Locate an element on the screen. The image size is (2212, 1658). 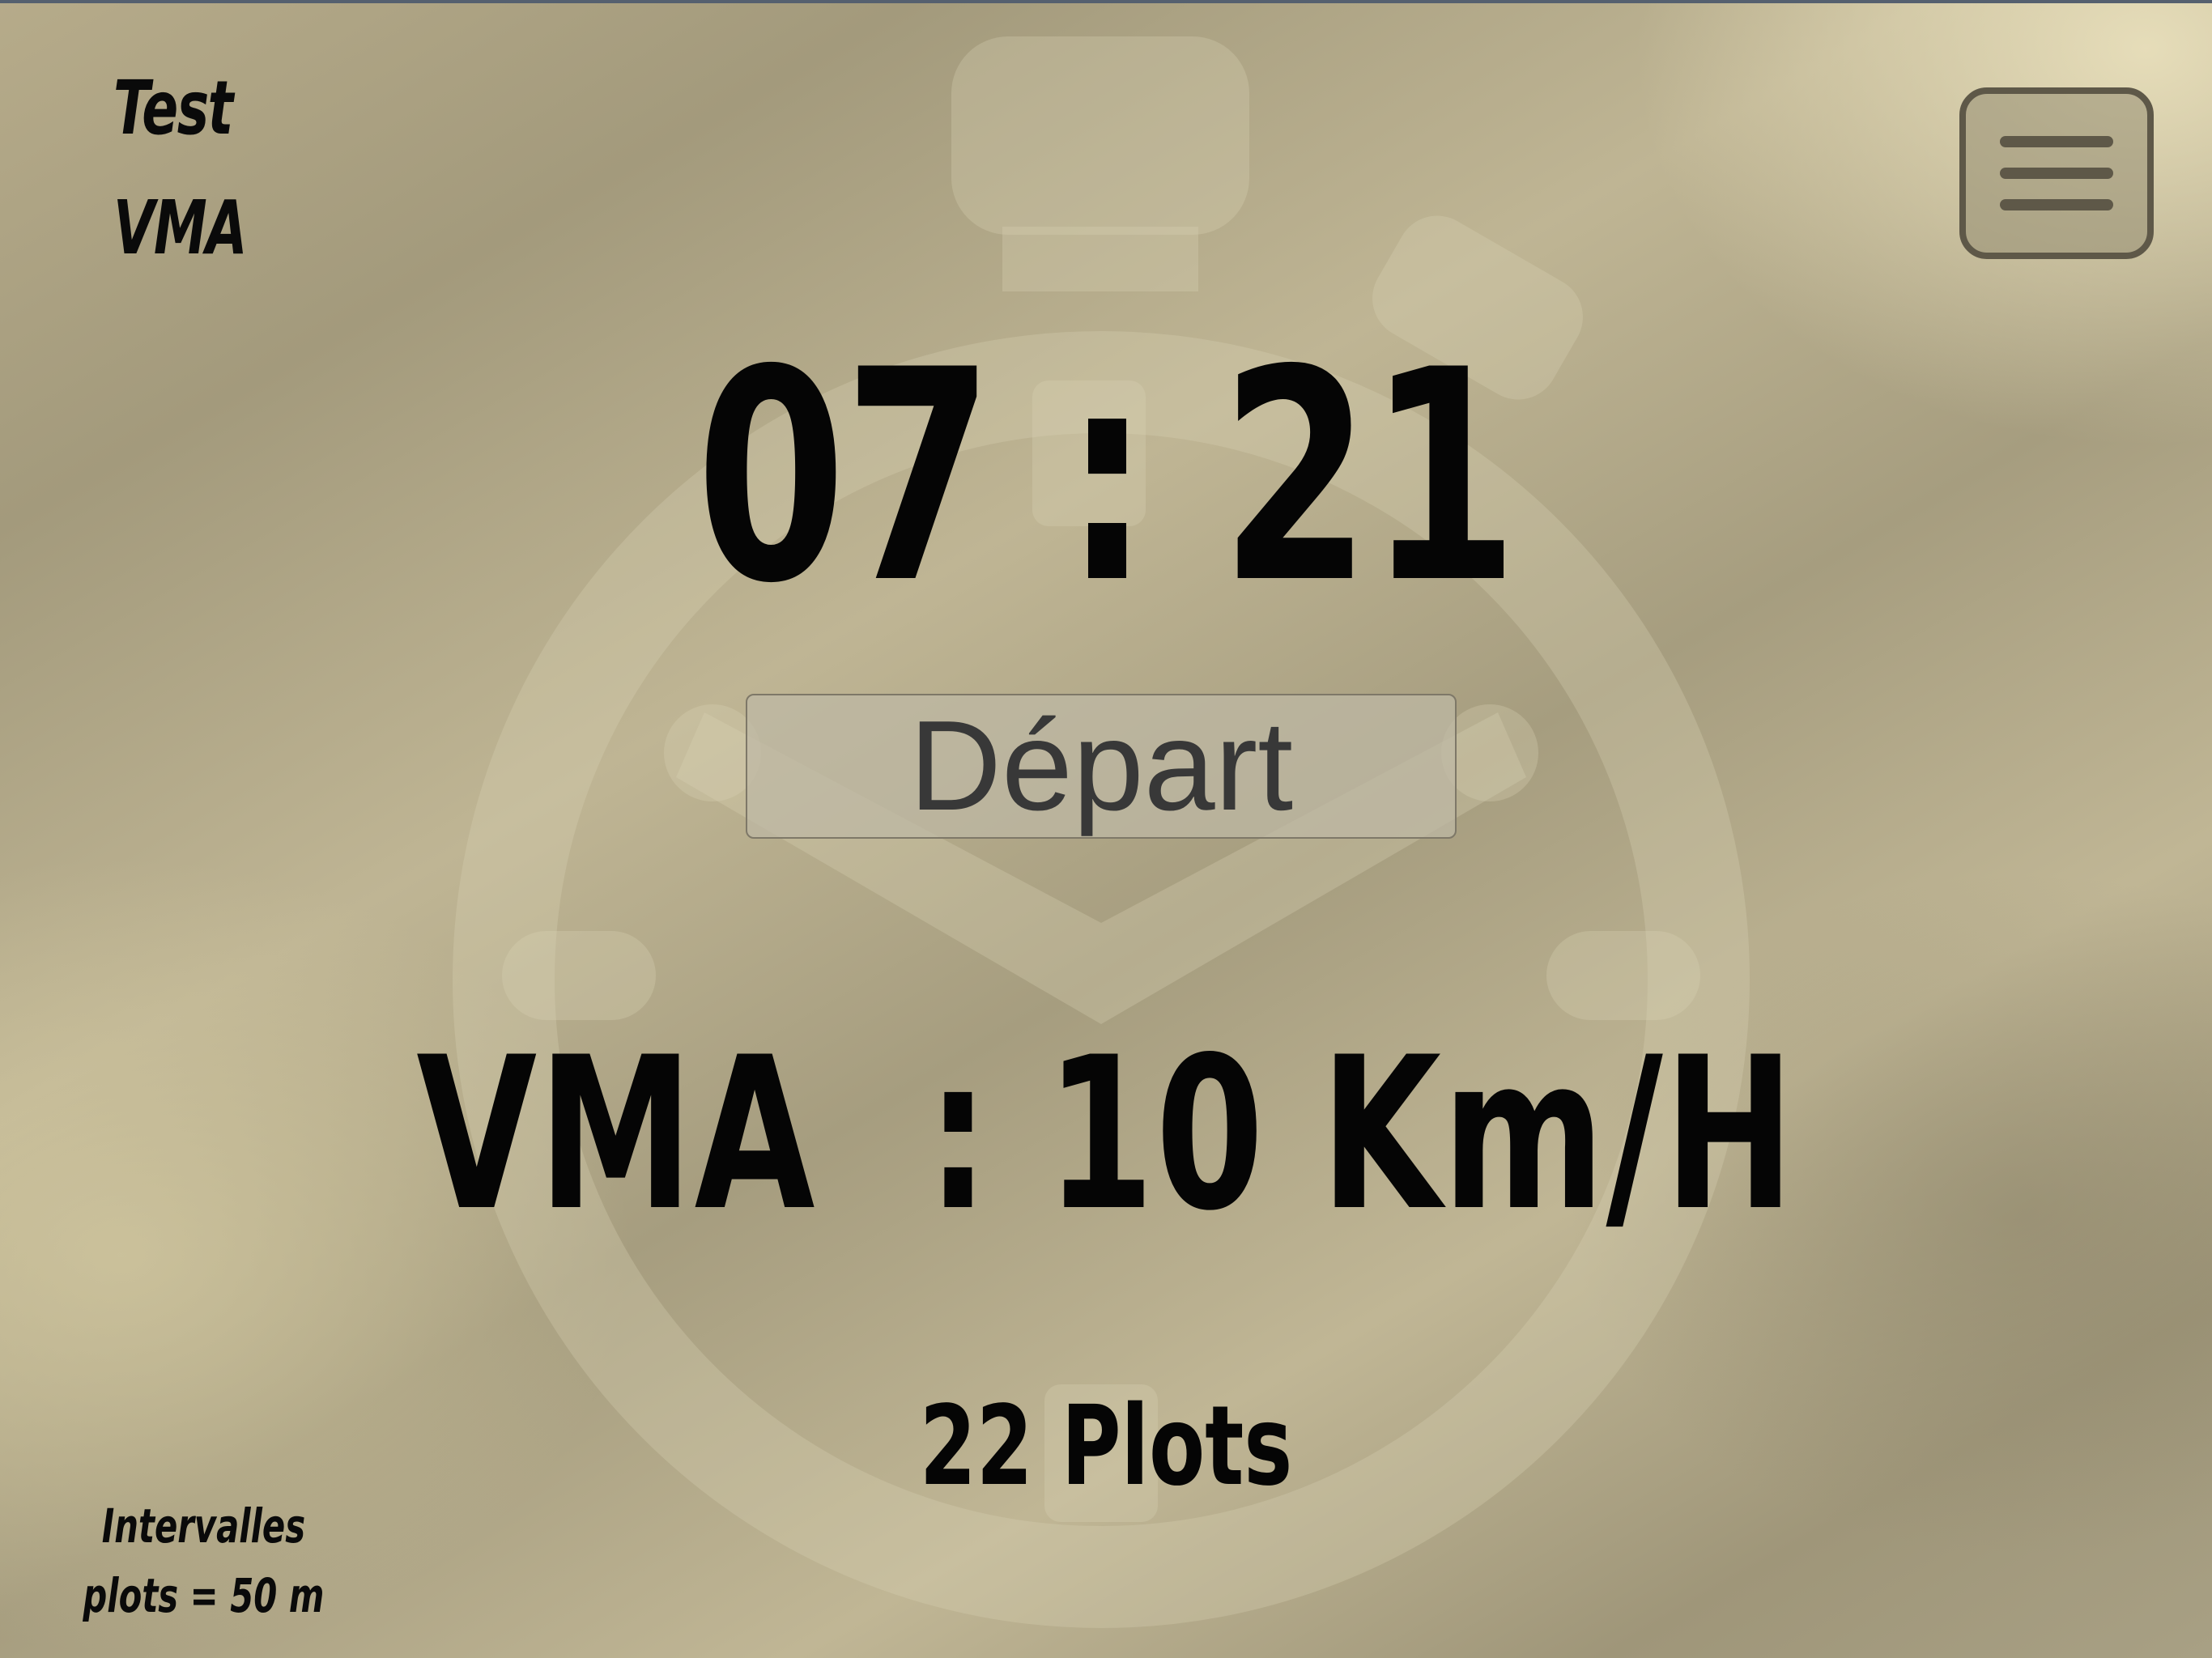
timer-display: 07 : 21 is located at coordinates (1107, 477).